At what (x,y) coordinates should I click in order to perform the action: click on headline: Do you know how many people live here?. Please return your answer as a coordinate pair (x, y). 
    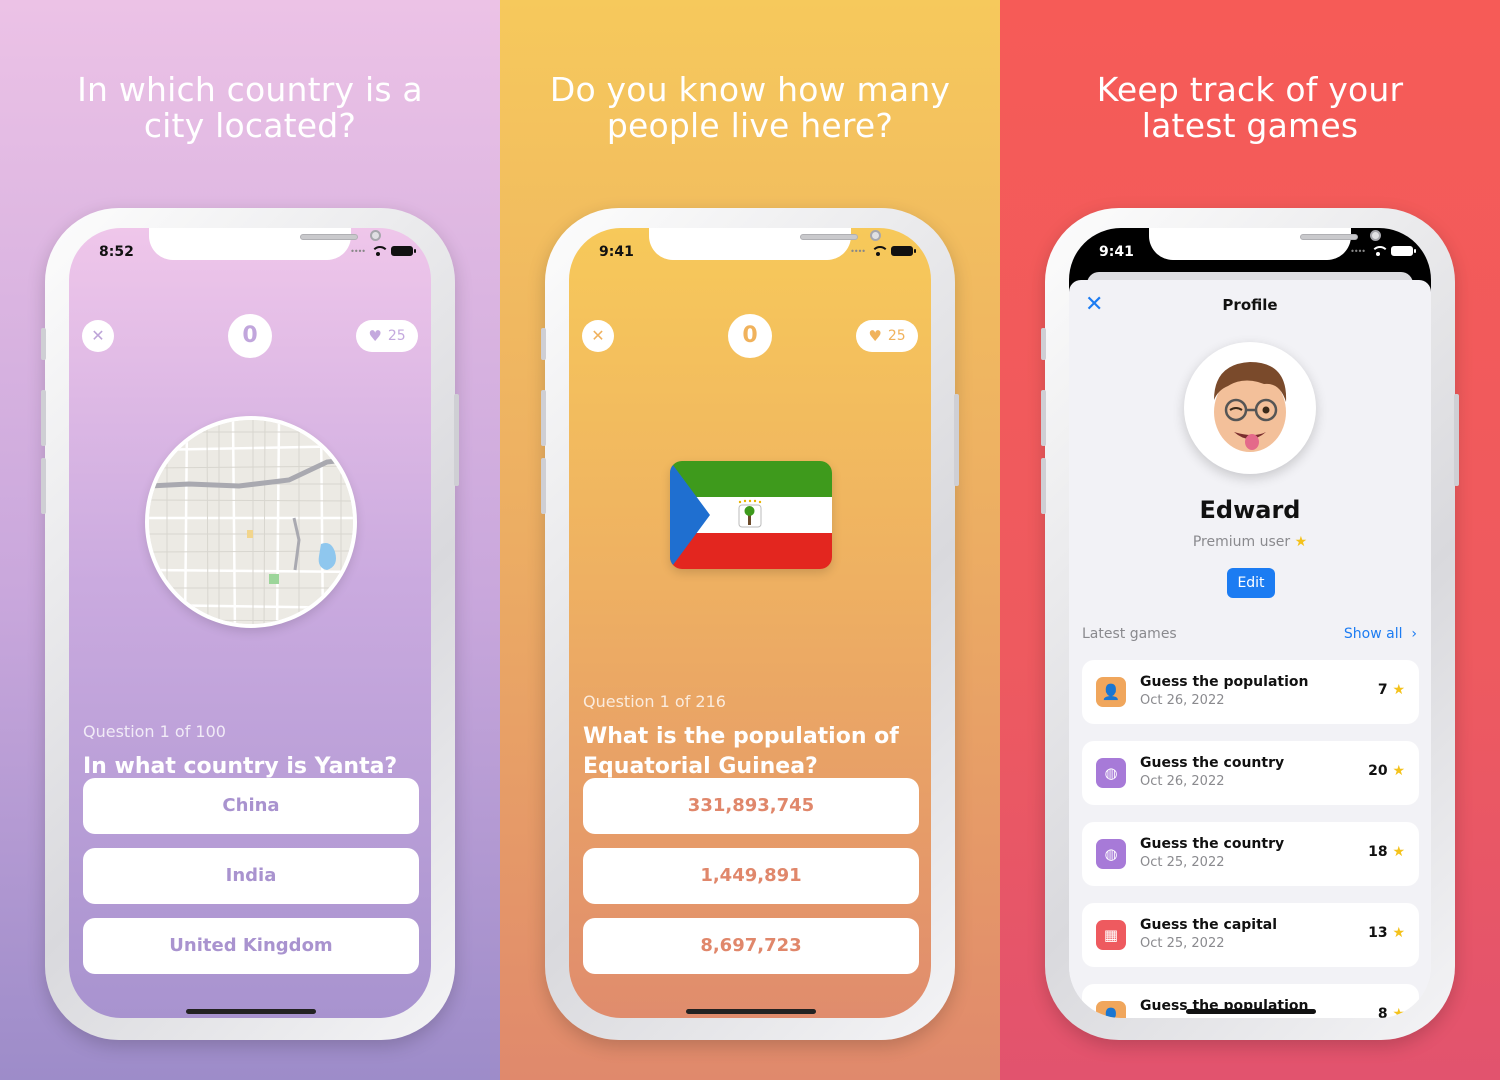
    Looking at the image, I should click on (750, 108).